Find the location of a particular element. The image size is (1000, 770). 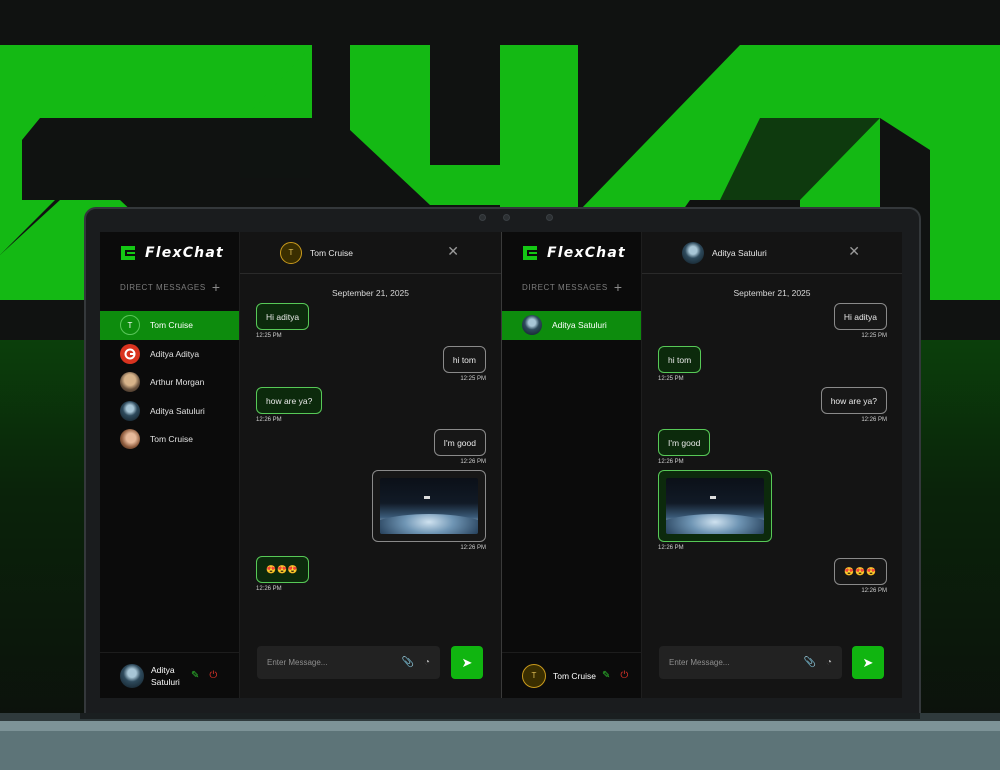

brand-logo-icon is located at coordinates (130, 354).